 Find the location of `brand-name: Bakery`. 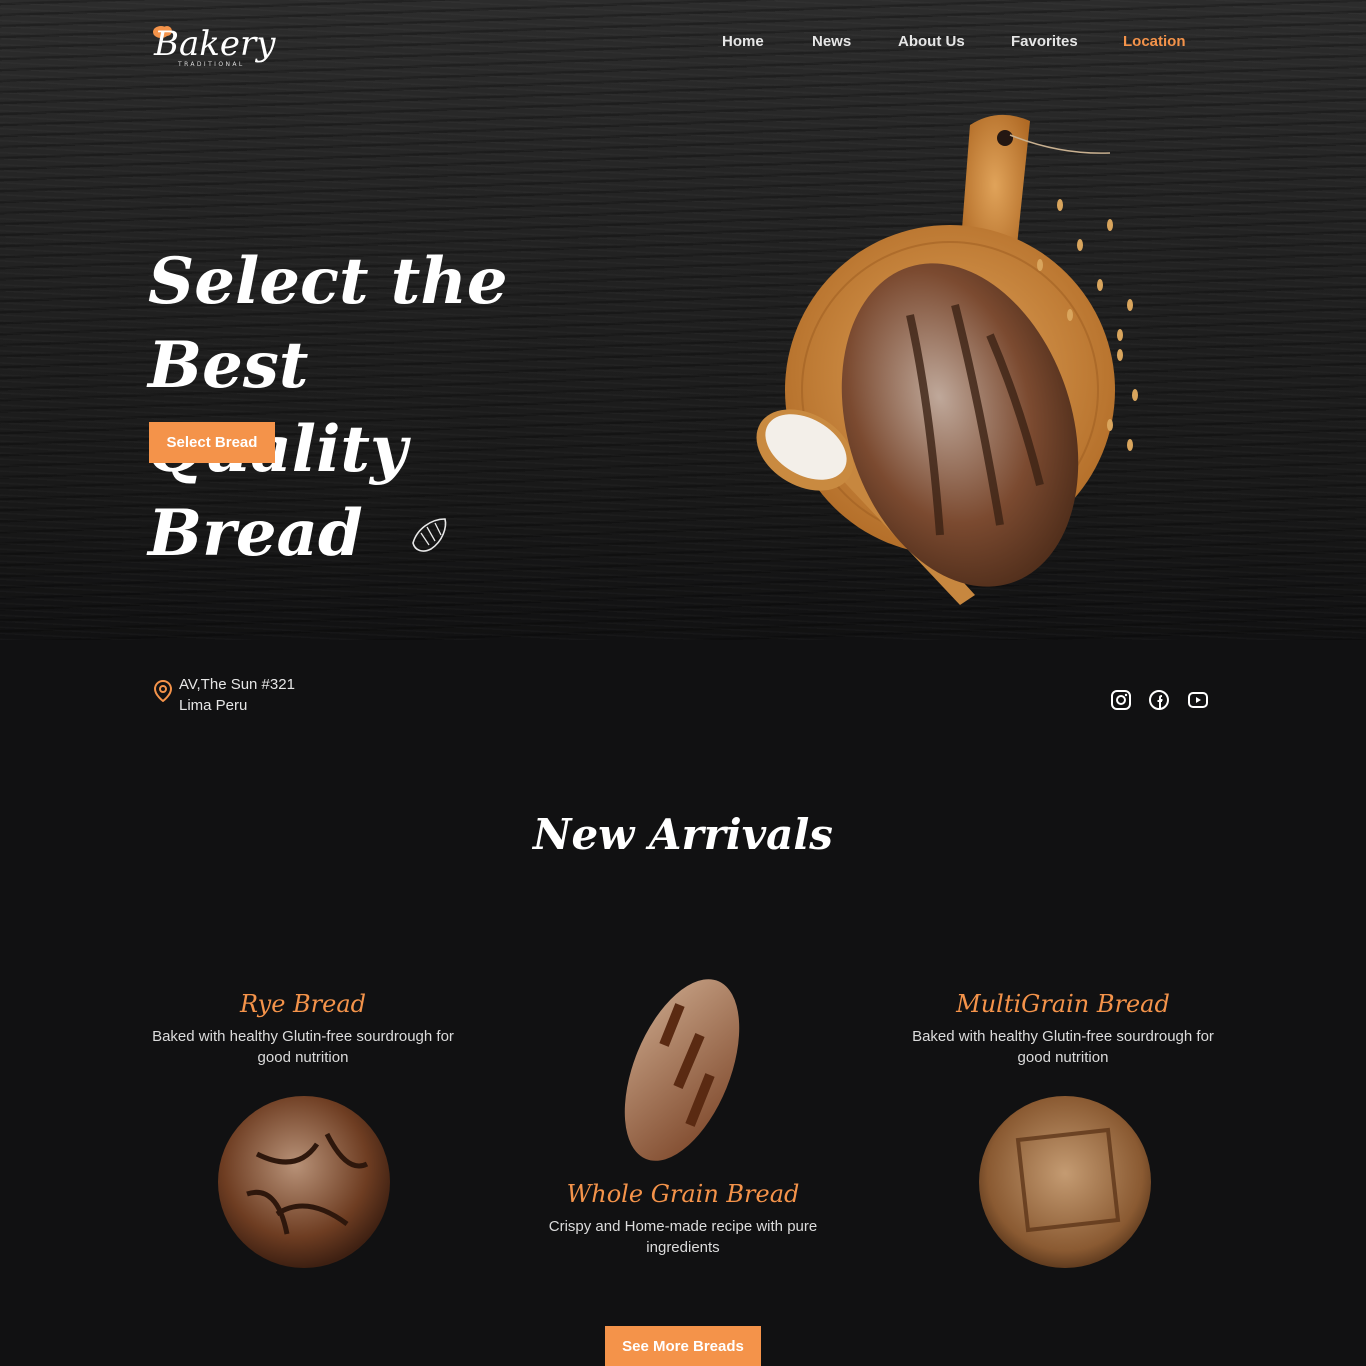

brand-name: Bakery is located at coordinates (215, 44).